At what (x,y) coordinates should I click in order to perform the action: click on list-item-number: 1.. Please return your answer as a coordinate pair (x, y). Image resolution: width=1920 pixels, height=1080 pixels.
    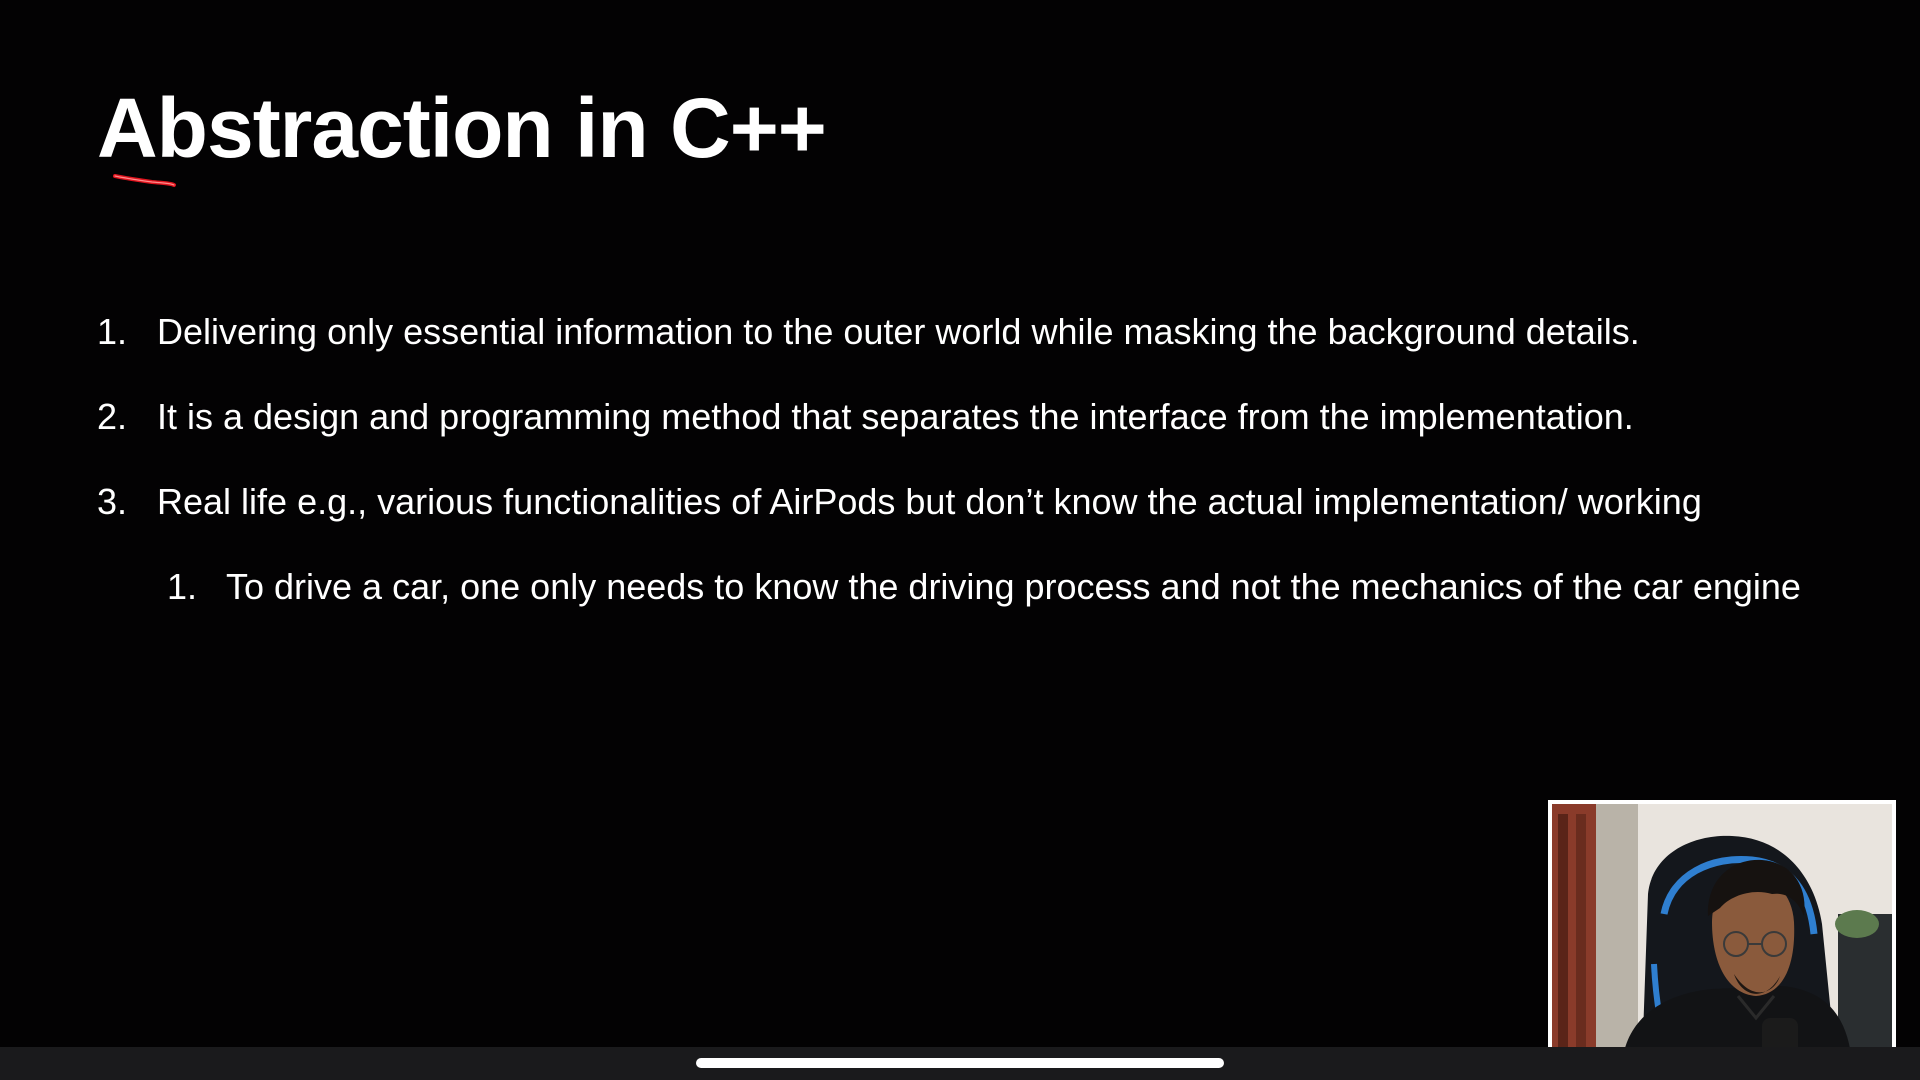
    Looking at the image, I should click on (112, 331).